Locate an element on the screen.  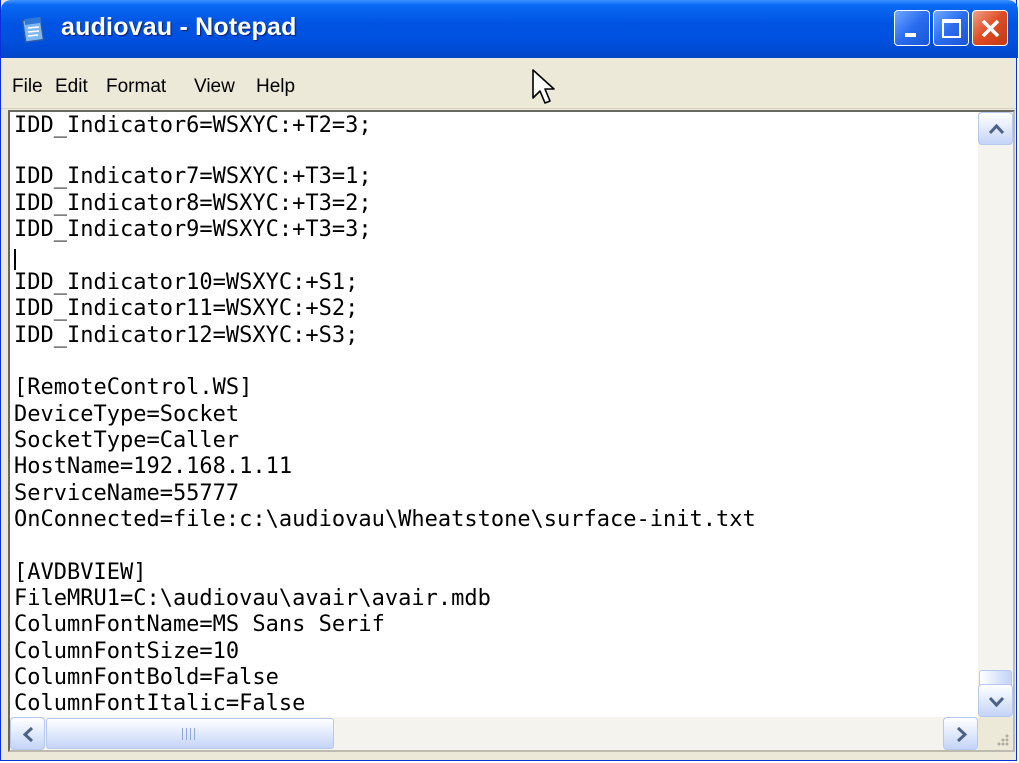
scroll-up-button is located at coordinates (995, 128).